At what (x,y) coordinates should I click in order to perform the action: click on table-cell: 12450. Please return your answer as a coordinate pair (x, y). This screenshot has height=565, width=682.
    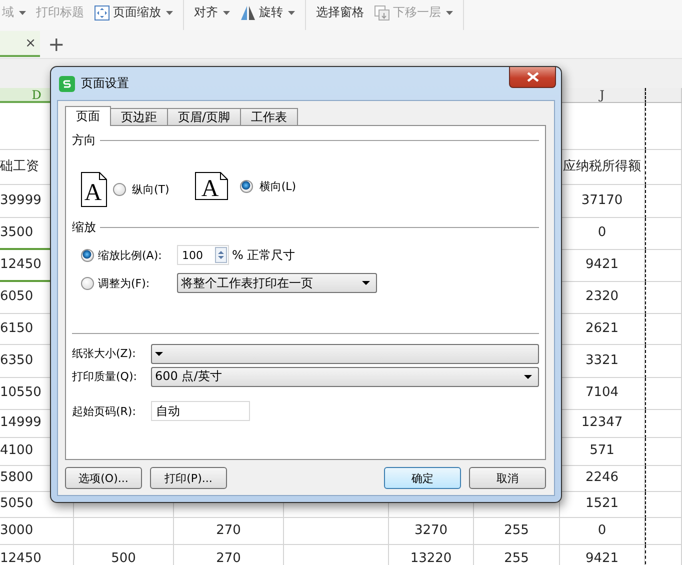
    Looking at the image, I should click on (37, 555).